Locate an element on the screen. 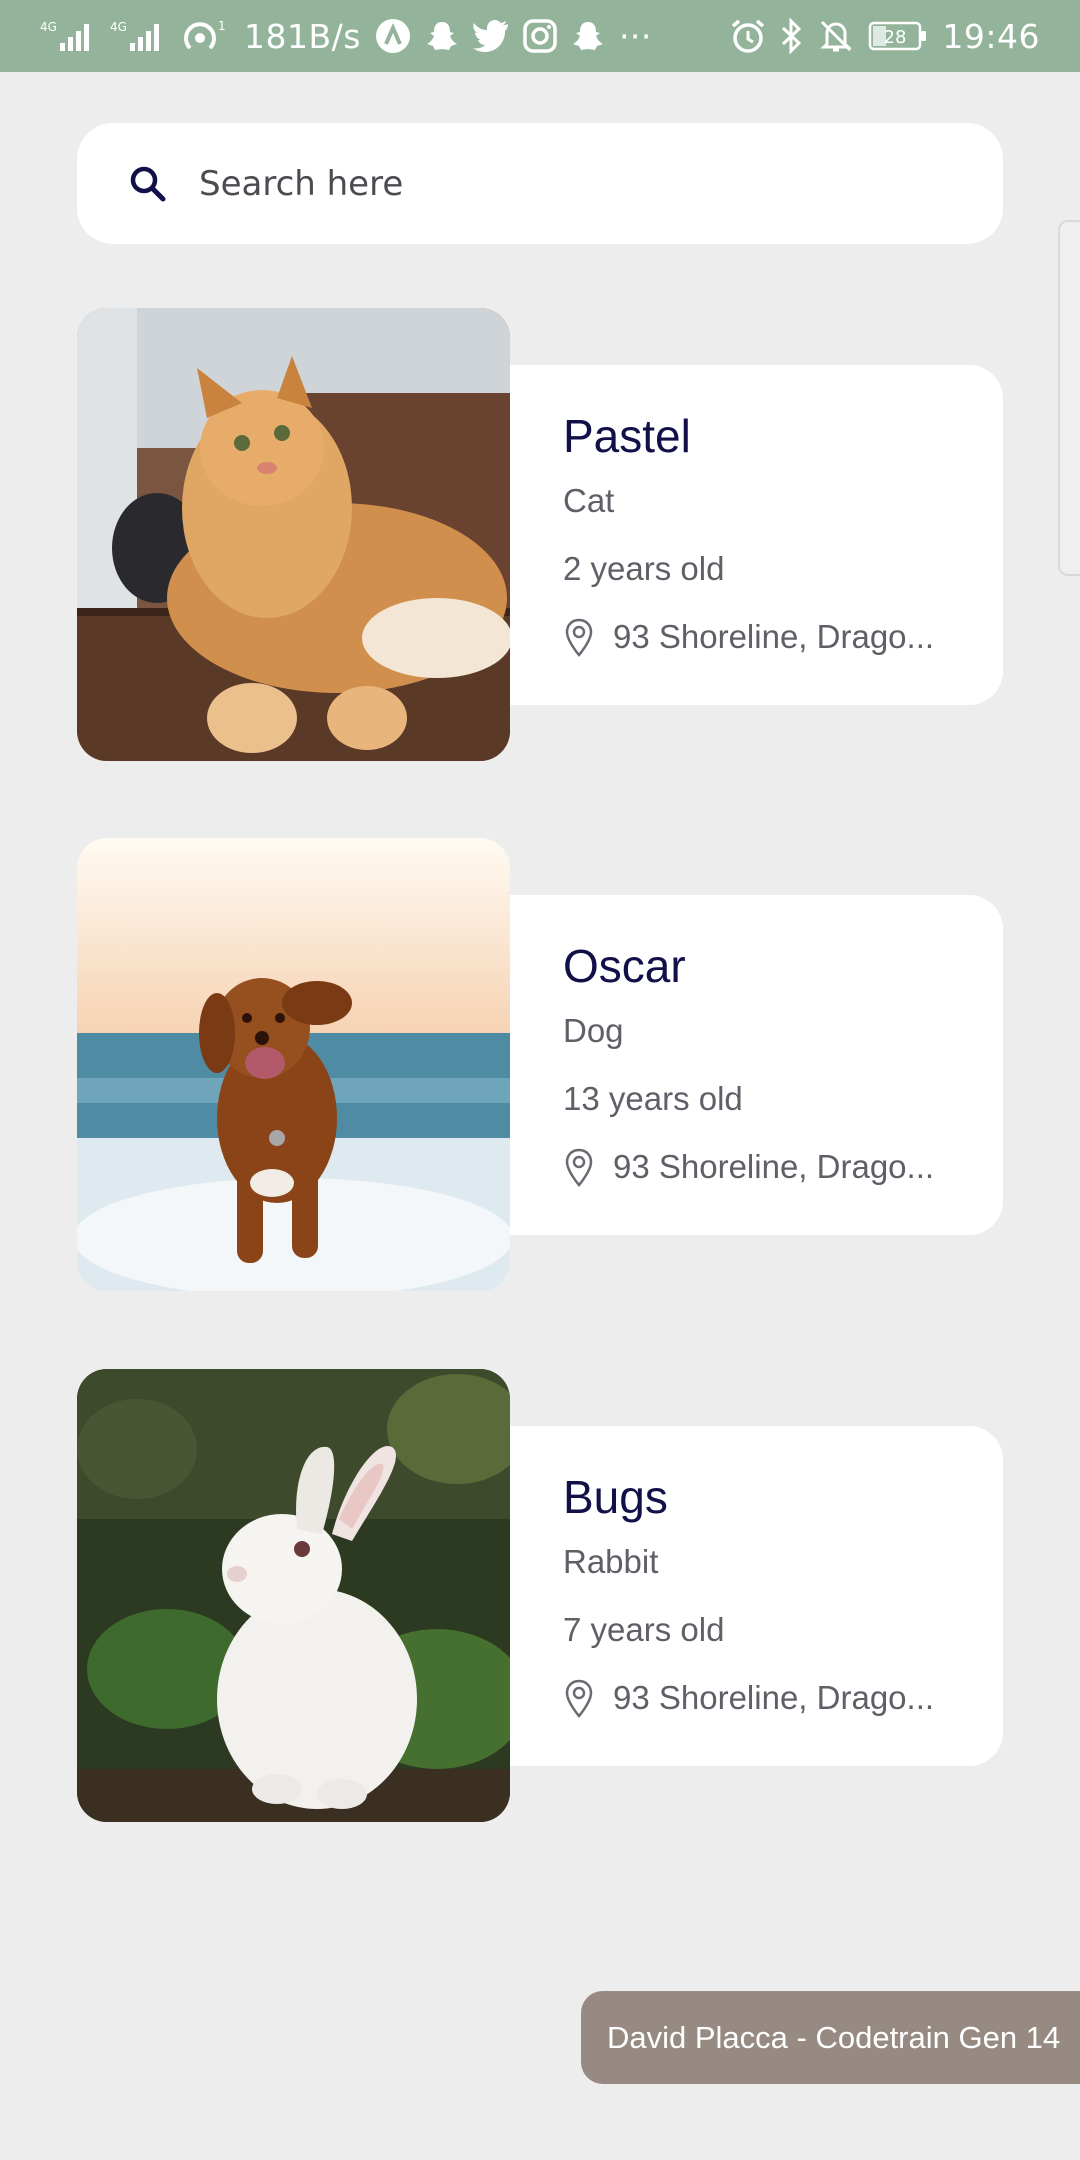 The height and width of the screenshot is (2160, 1080). credit-text: David Placca - Codetrain Gen 14 is located at coordinates (834, 2037).